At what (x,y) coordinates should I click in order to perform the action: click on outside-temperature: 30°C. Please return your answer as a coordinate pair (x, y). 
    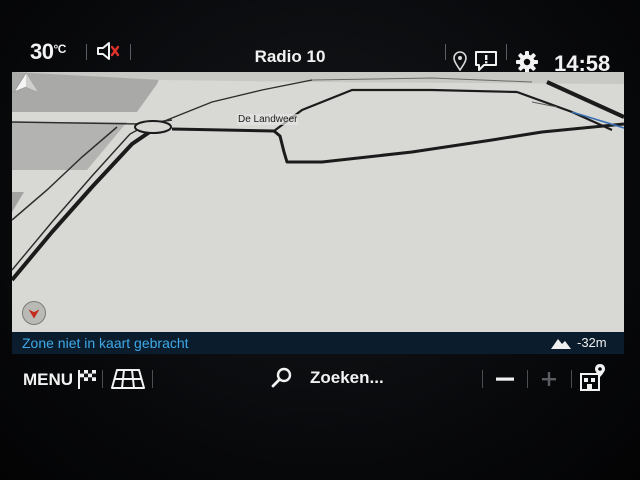
    Looking at the image, I should click on (48, 52).